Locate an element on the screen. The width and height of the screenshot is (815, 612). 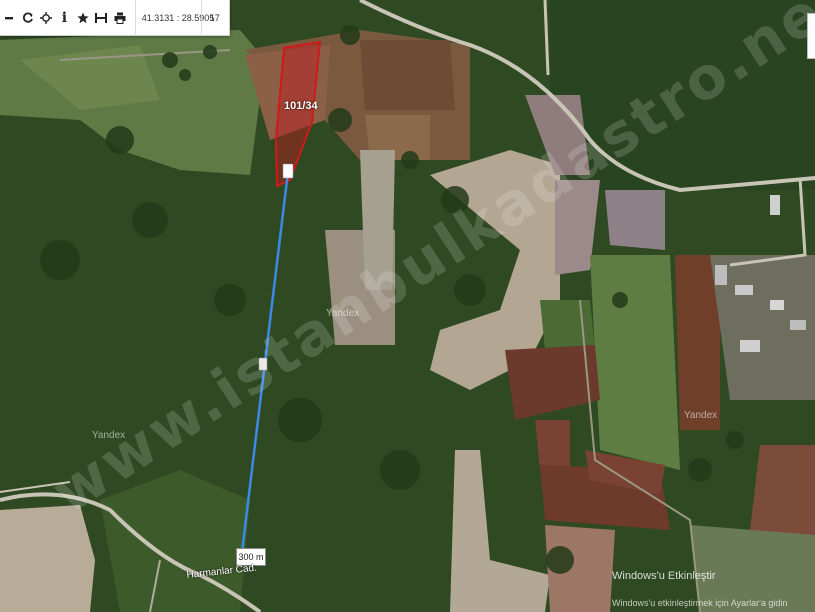
measure-start-handle is located at coordinates (288, 171).